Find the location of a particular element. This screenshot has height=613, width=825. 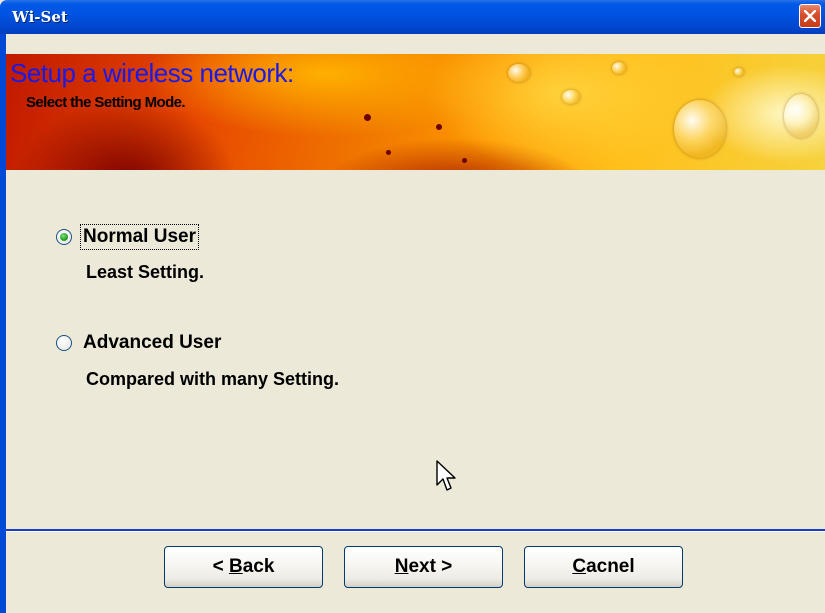

mouse-cursor-icon is located at coordinates (446, 475).